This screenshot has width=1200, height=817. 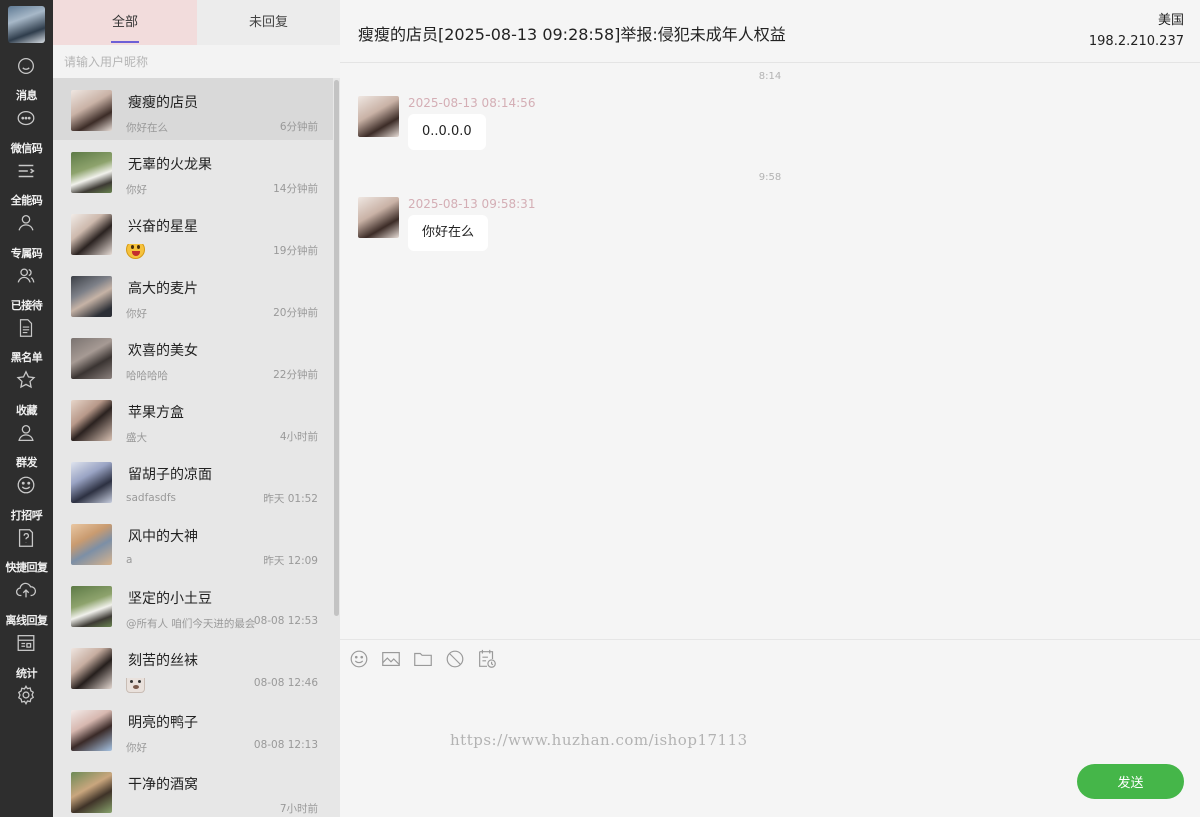 I want to click on chat-bubble-icon, so click(x=26, y=119).